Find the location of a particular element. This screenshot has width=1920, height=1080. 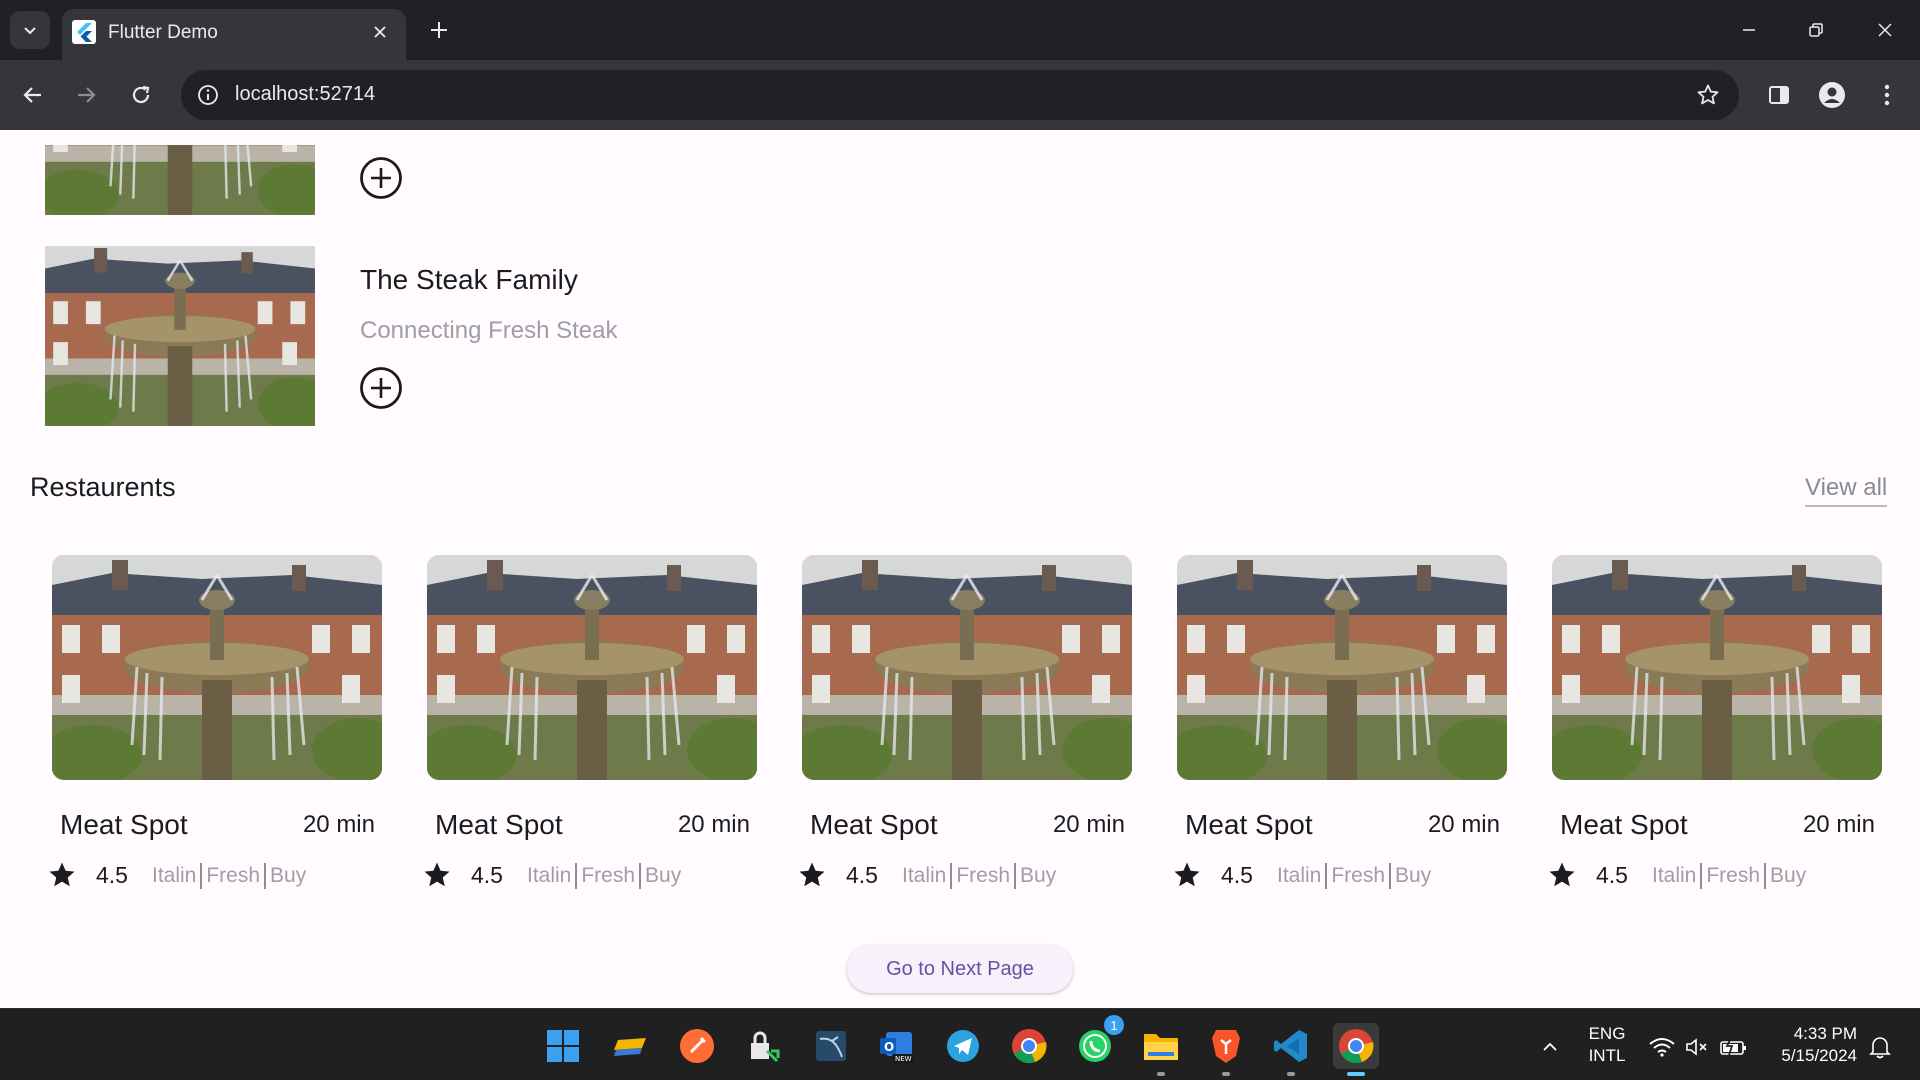

taskbar-app-chrome is located at coordinates (1029, 1046).